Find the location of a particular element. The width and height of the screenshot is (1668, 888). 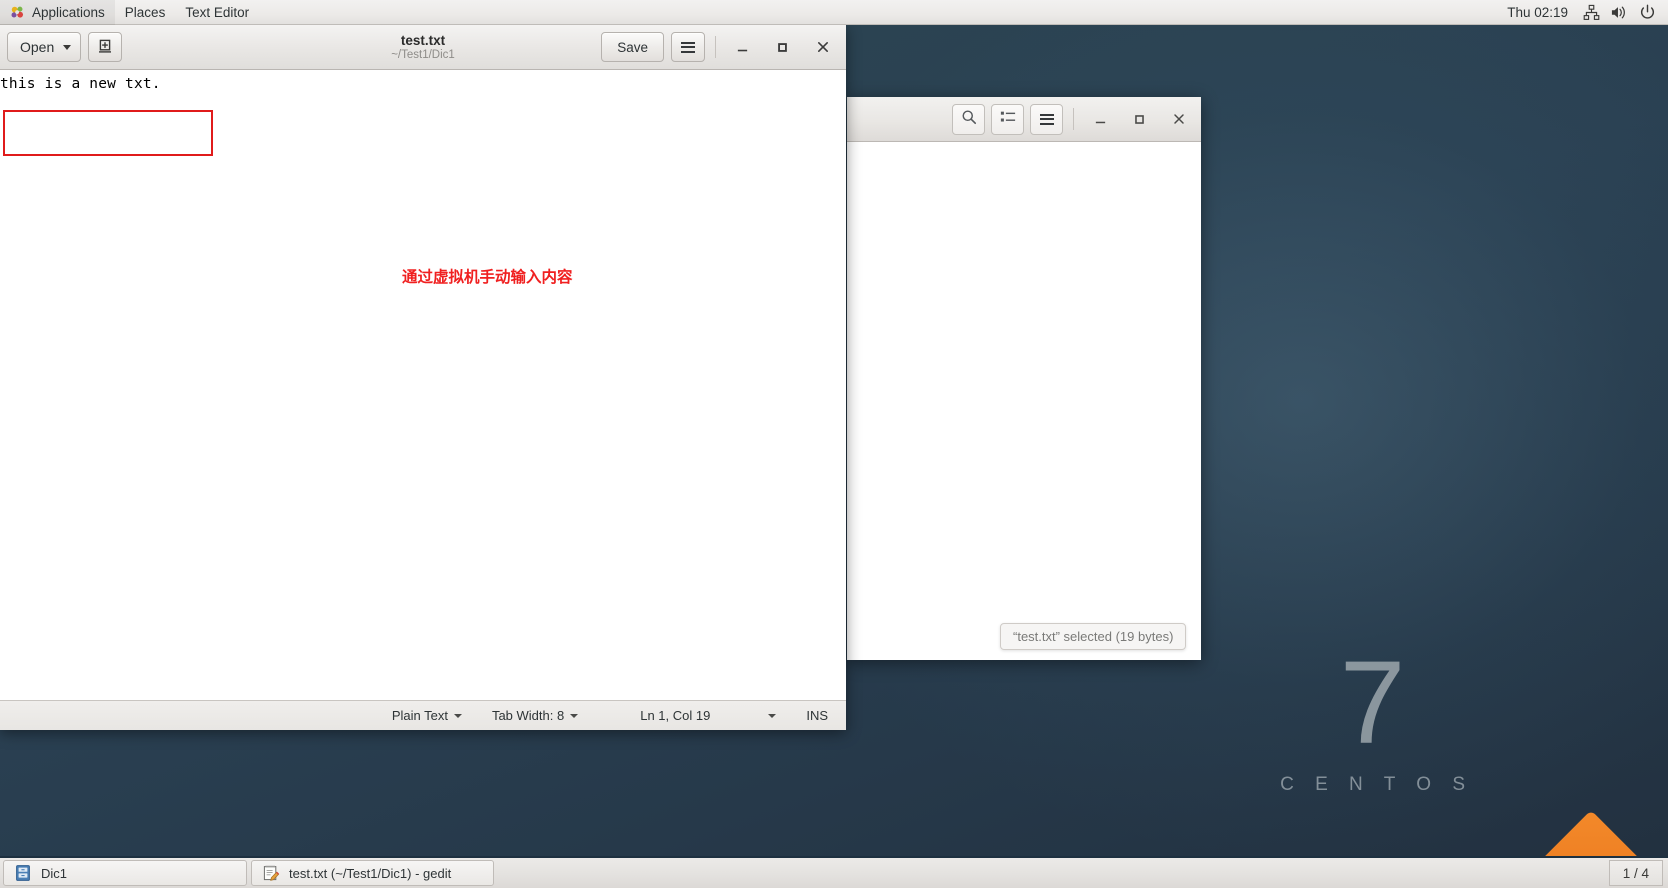

system-tray: Thu 02:19 is located at coordinates (1583, 12).